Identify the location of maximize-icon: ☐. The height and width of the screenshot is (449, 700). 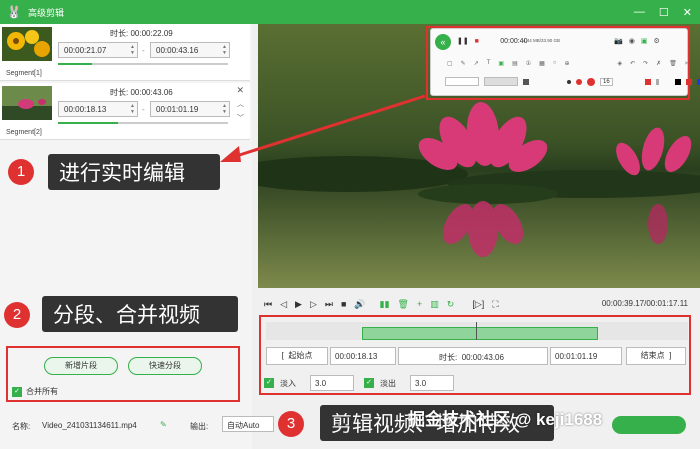
(664, 12).